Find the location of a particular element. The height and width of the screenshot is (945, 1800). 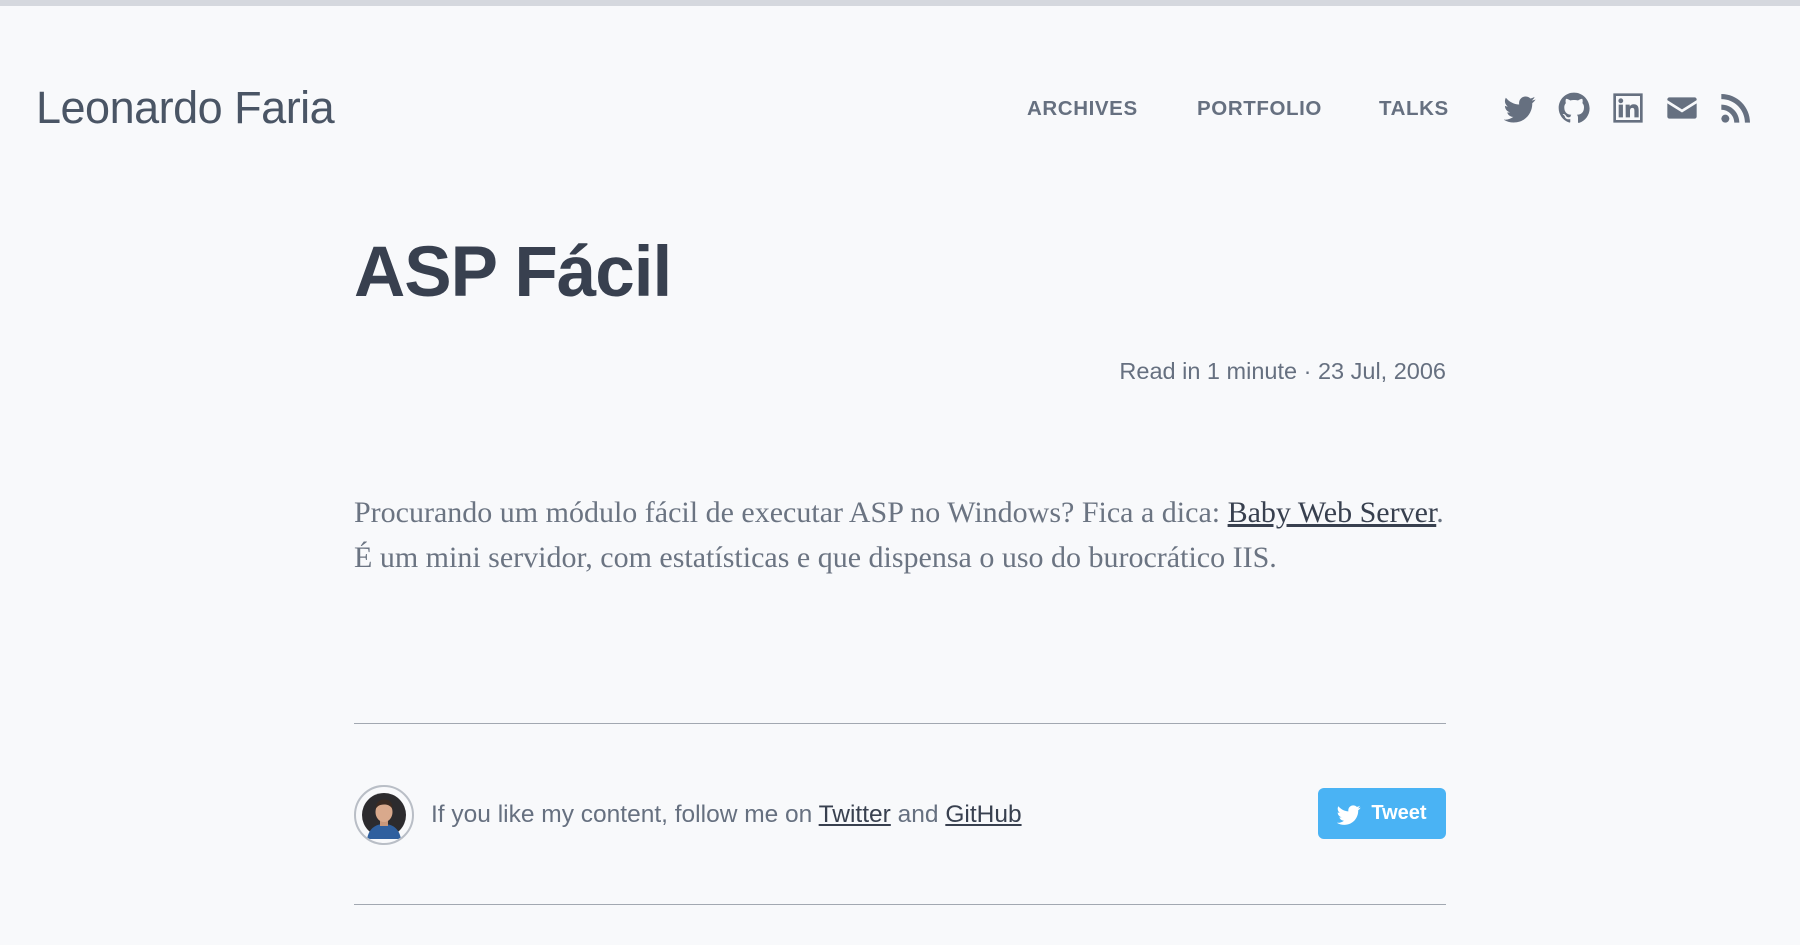

nav-archives-link: ARCHIVES is located at coordinates (1082, 109).